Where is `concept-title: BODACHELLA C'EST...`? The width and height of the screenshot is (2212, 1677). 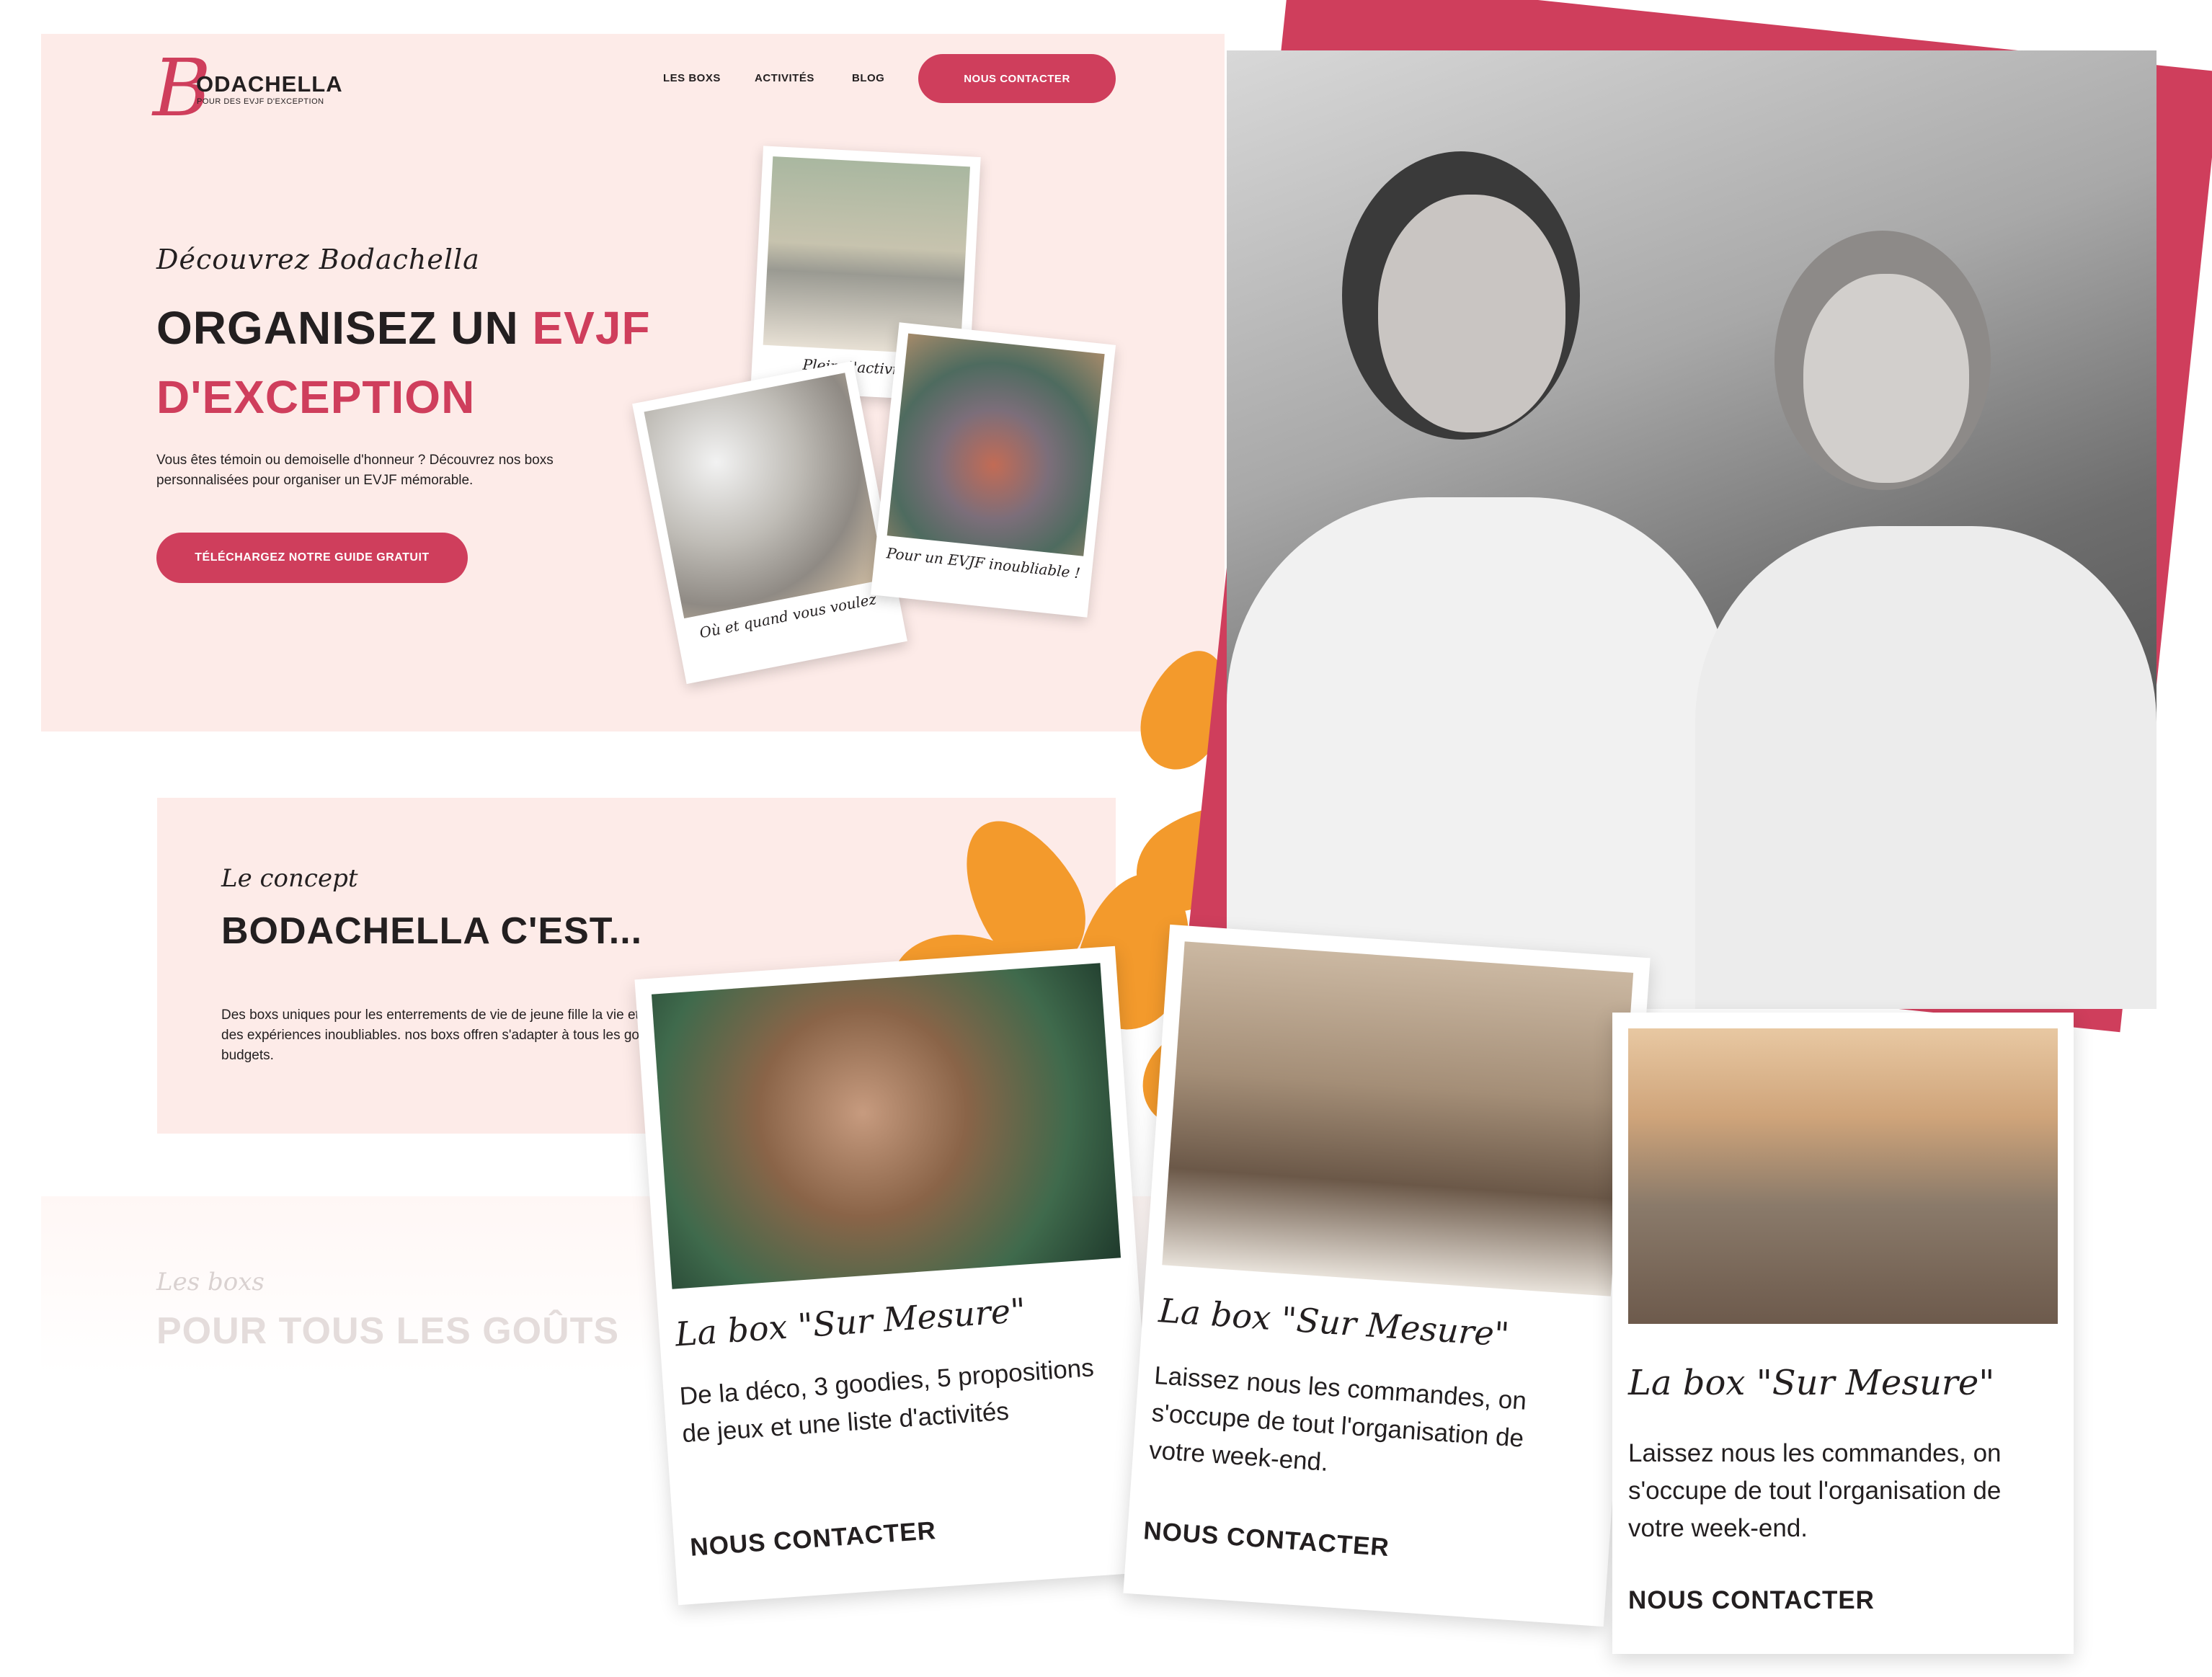
concept-title: BODACHELLA C'EST... is located at coordinates (432, 931).